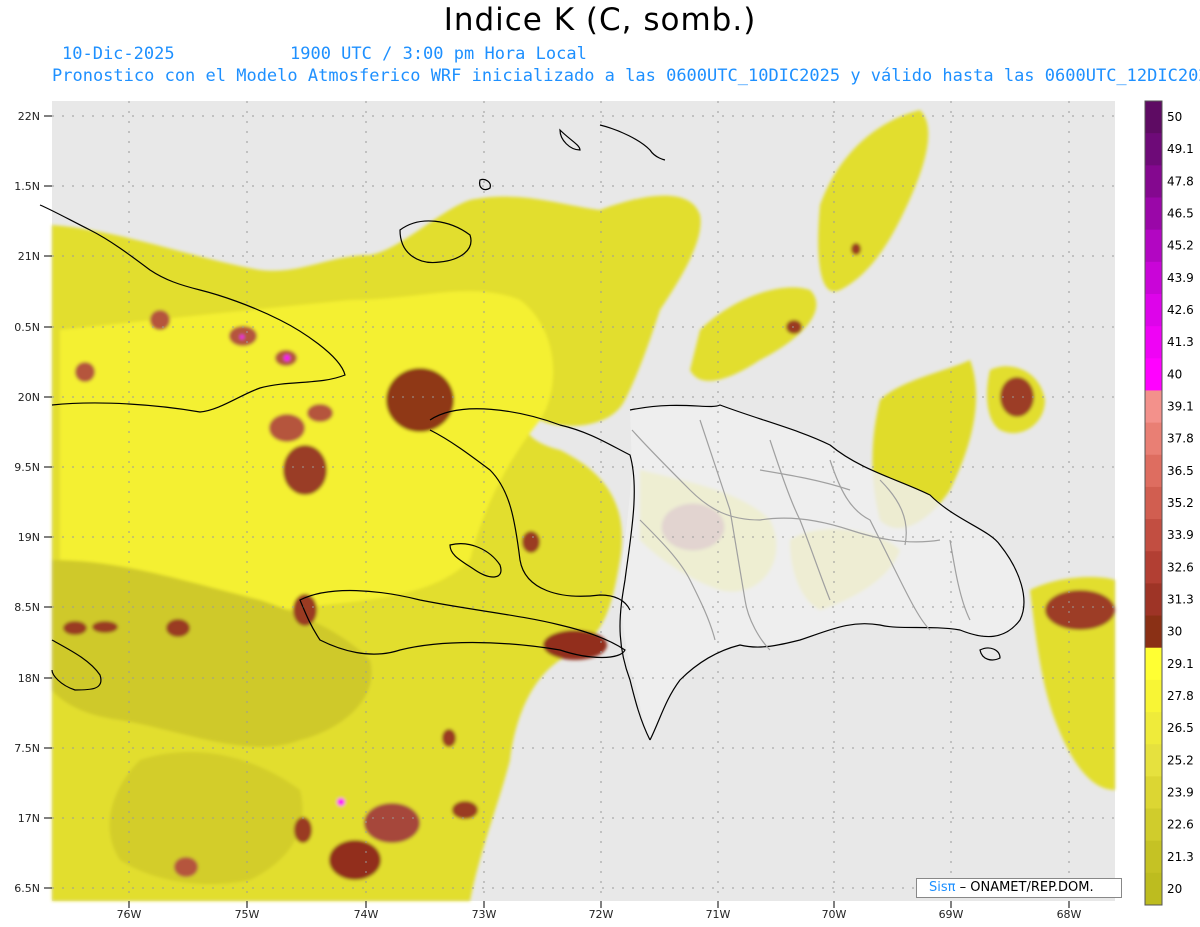 The width and height of the screenshot is (1200, 927). I want to click on colorbar-label: 29.1, so click(1180, 664).